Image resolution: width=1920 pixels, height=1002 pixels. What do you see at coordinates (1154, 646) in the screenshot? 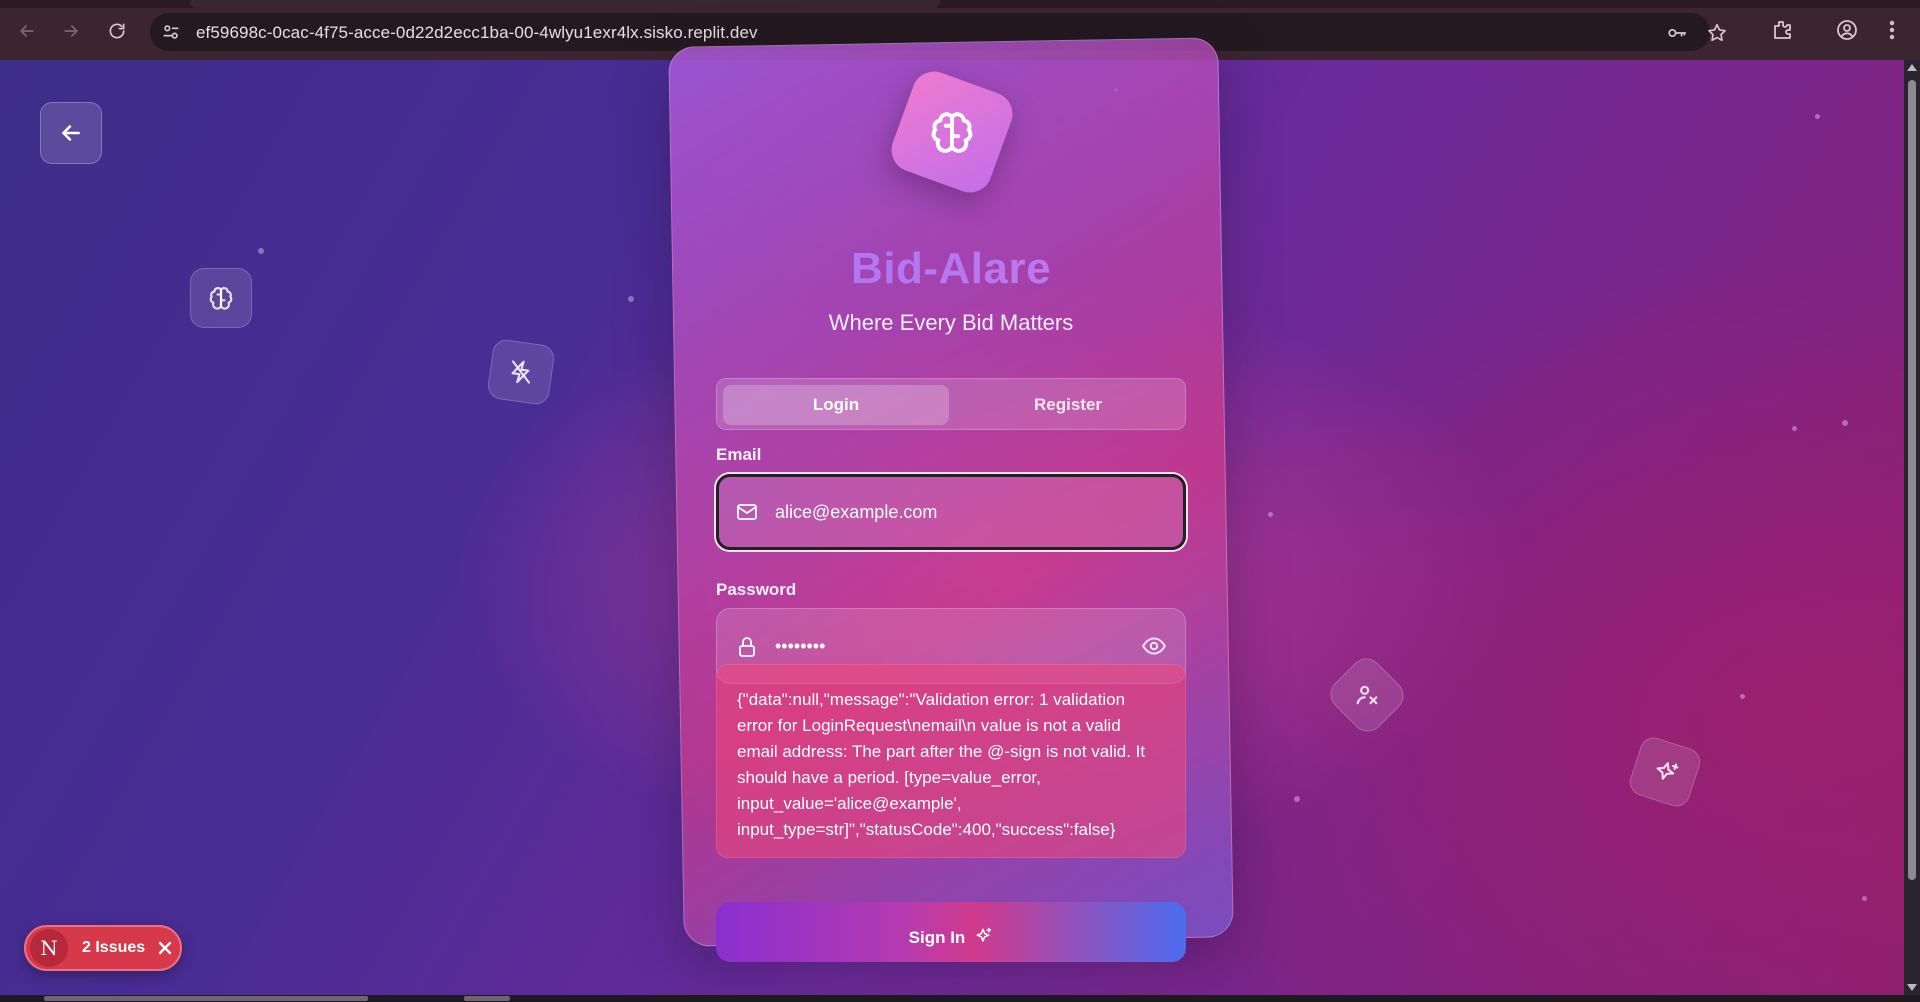
I see `show-password-eye-icon` at bounding box center [1154, 646].